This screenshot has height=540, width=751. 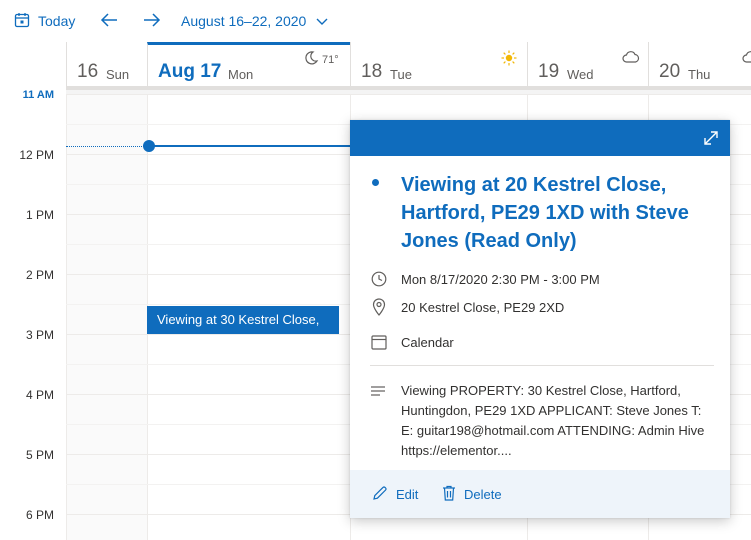 I want to click on expand-icon, so click(x=711, y=141).